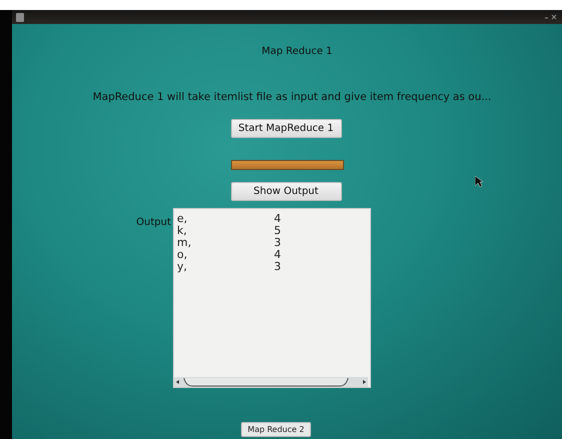 The image size is (562, 439). What do you see at coordinates (272, 298) in the screenshot?
I see `output-area: e, 4 k, 5 m, 3 o, 4 y, 3` at bounding box center [272, 298].